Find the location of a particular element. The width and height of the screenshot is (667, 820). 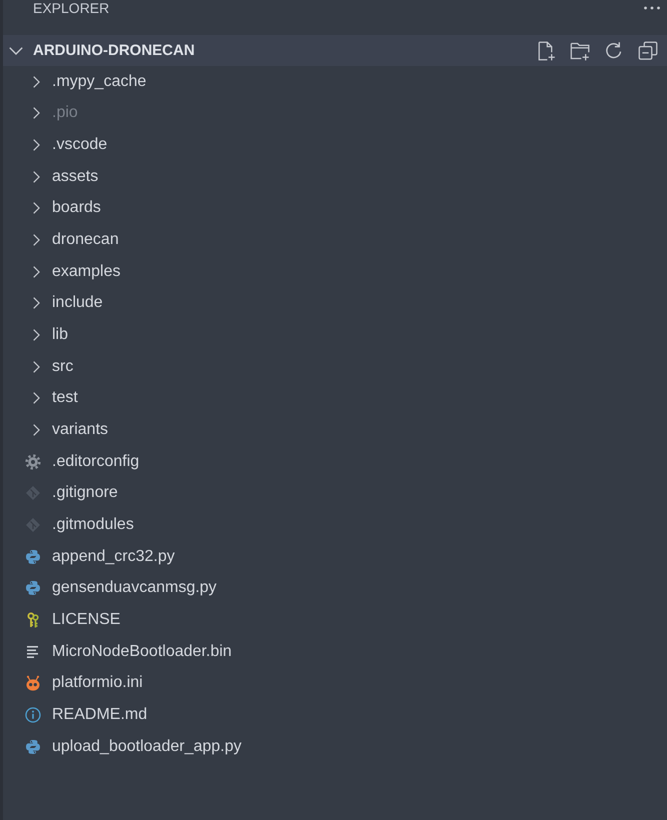

info-icon is located at coordinates (33, 714).